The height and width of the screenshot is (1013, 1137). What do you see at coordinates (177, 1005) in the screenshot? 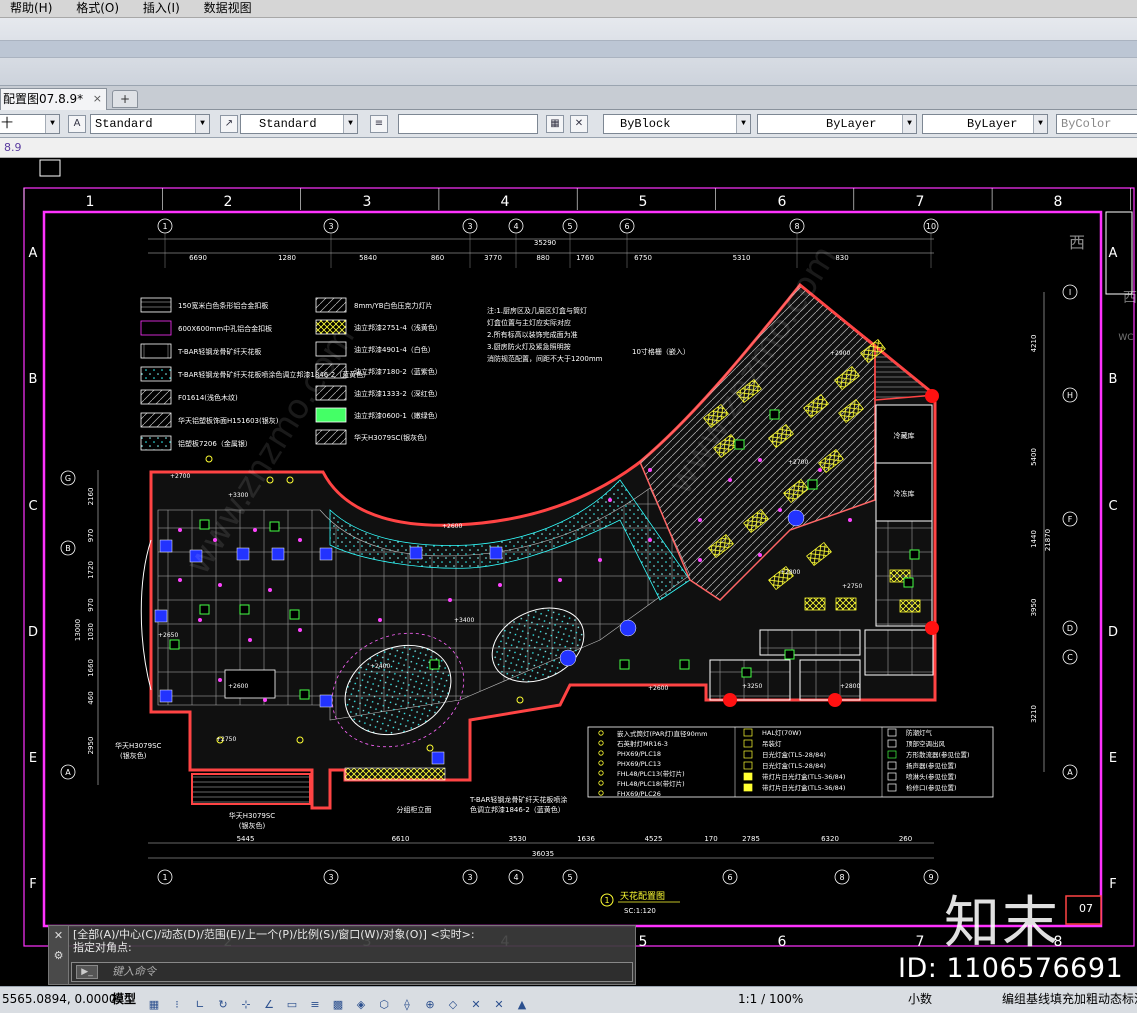
I see `snap-icon: ⁝` at bounding box center [177, 1005].